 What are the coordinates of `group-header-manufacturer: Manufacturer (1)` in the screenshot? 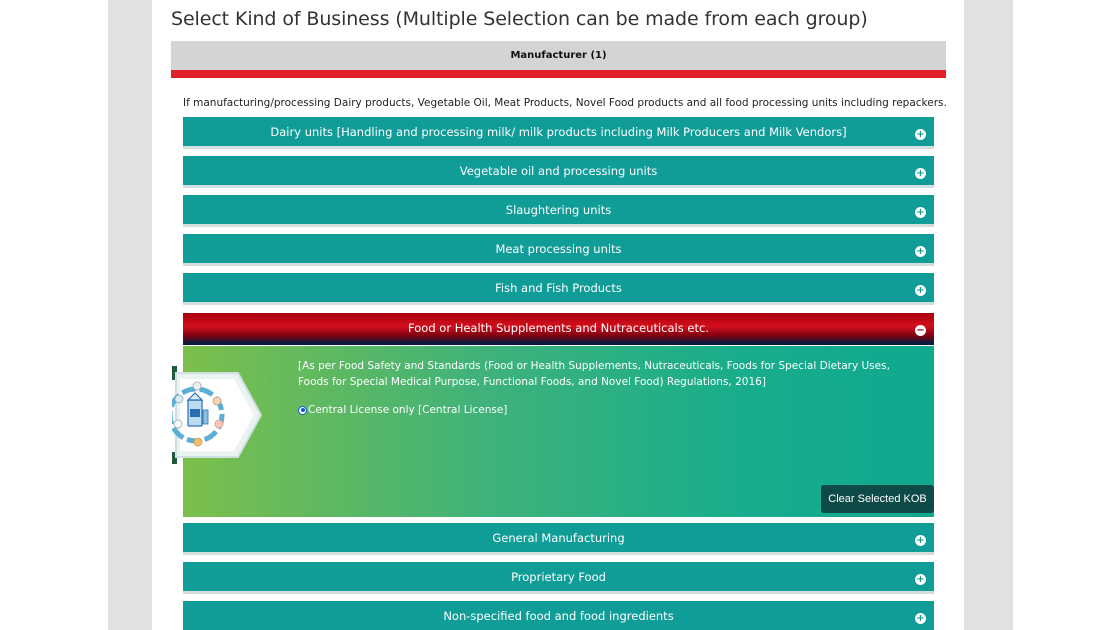 It's located at (558, 55).